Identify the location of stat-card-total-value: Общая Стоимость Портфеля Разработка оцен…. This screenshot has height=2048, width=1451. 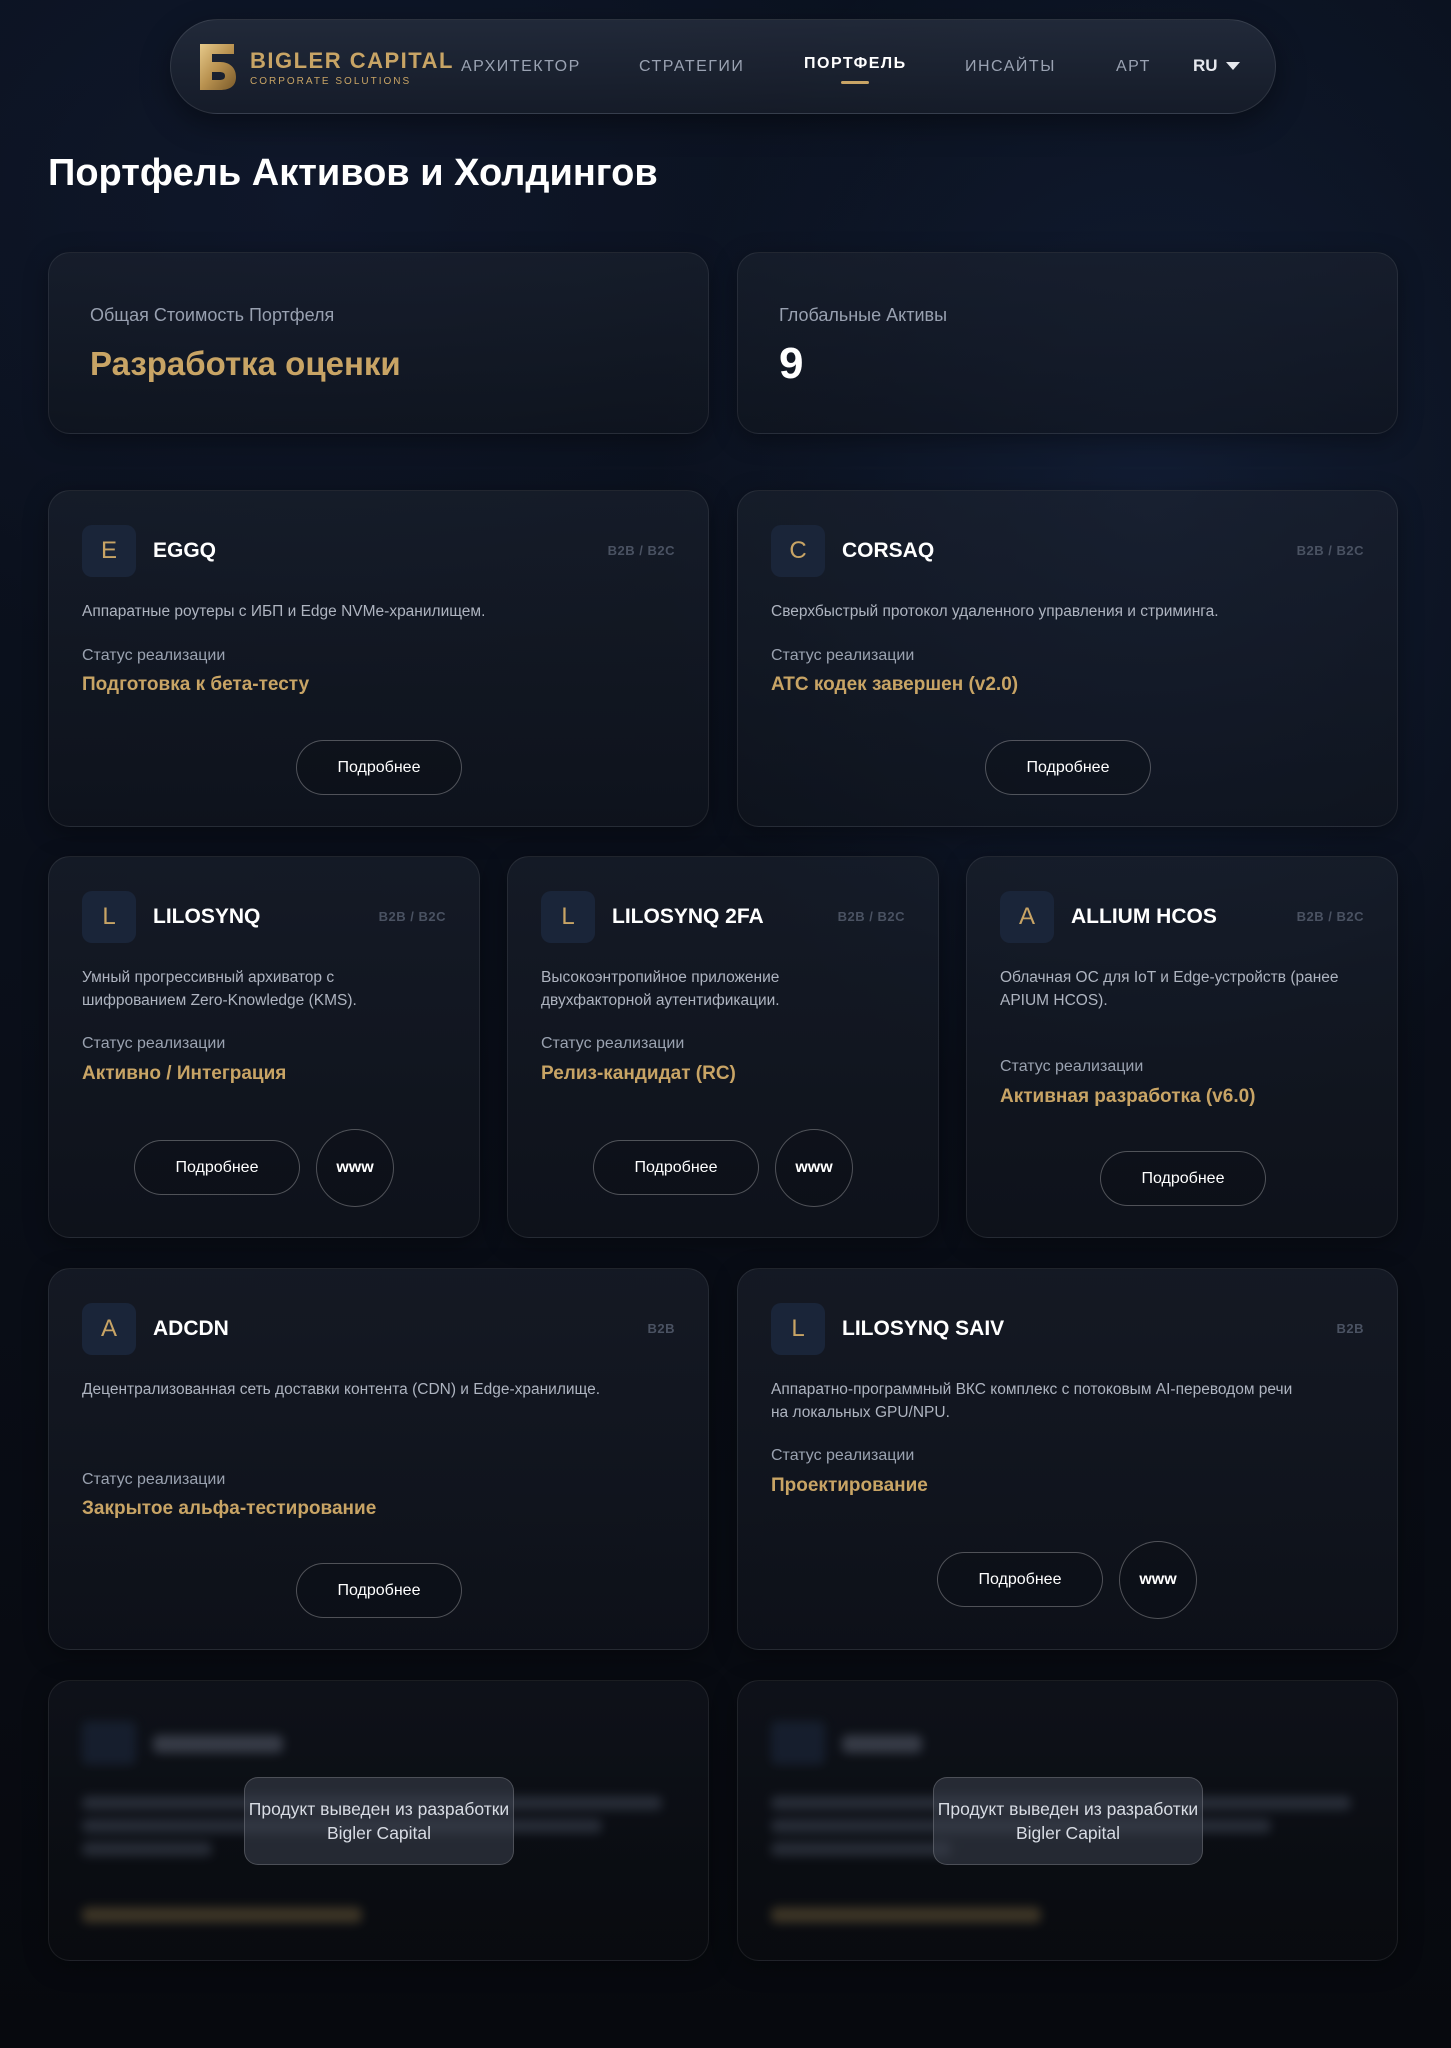
(378, 343).